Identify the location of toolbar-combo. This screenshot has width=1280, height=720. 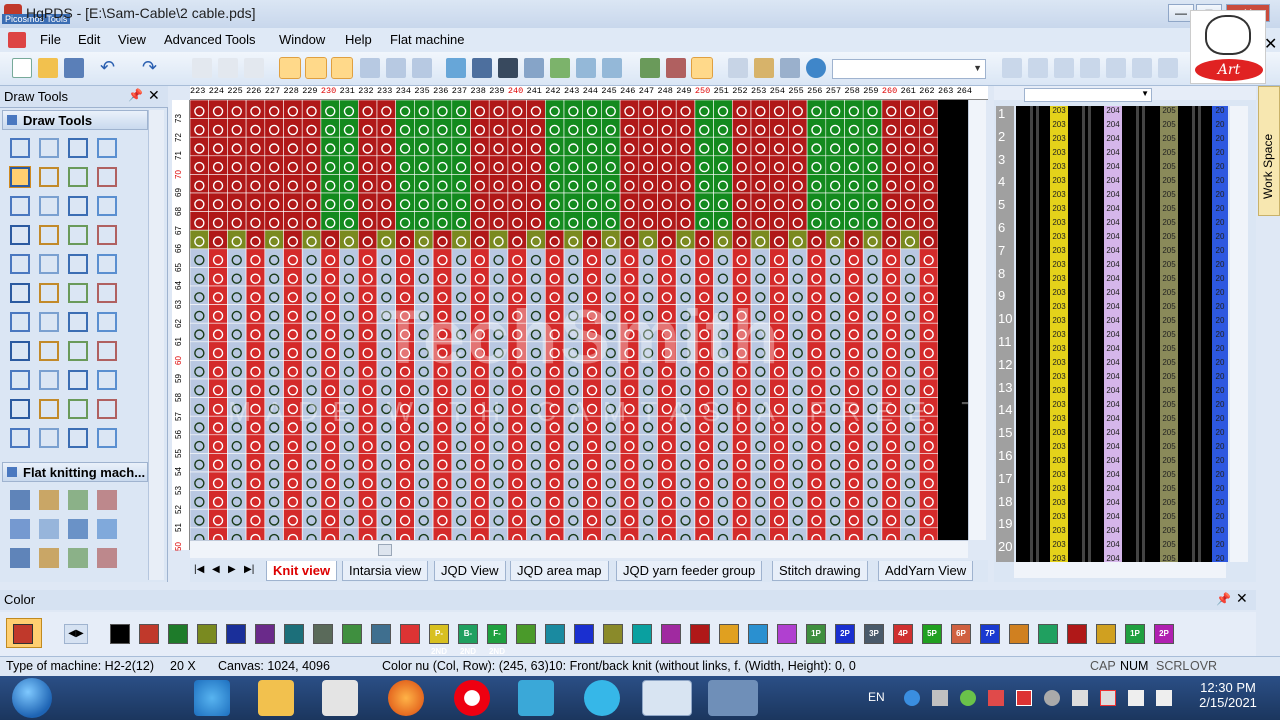
(909, 69).